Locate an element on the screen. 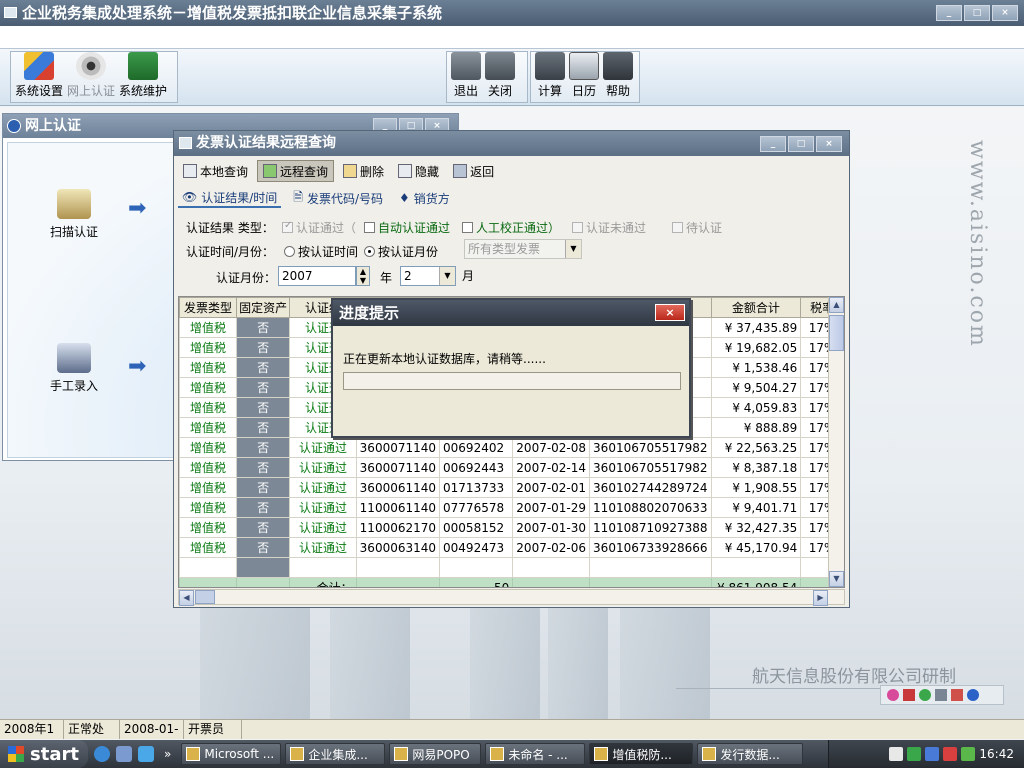 The height and width of the screenshot is (768, 1024). column-header: 金额合计 is located at coordinates (756, 307).